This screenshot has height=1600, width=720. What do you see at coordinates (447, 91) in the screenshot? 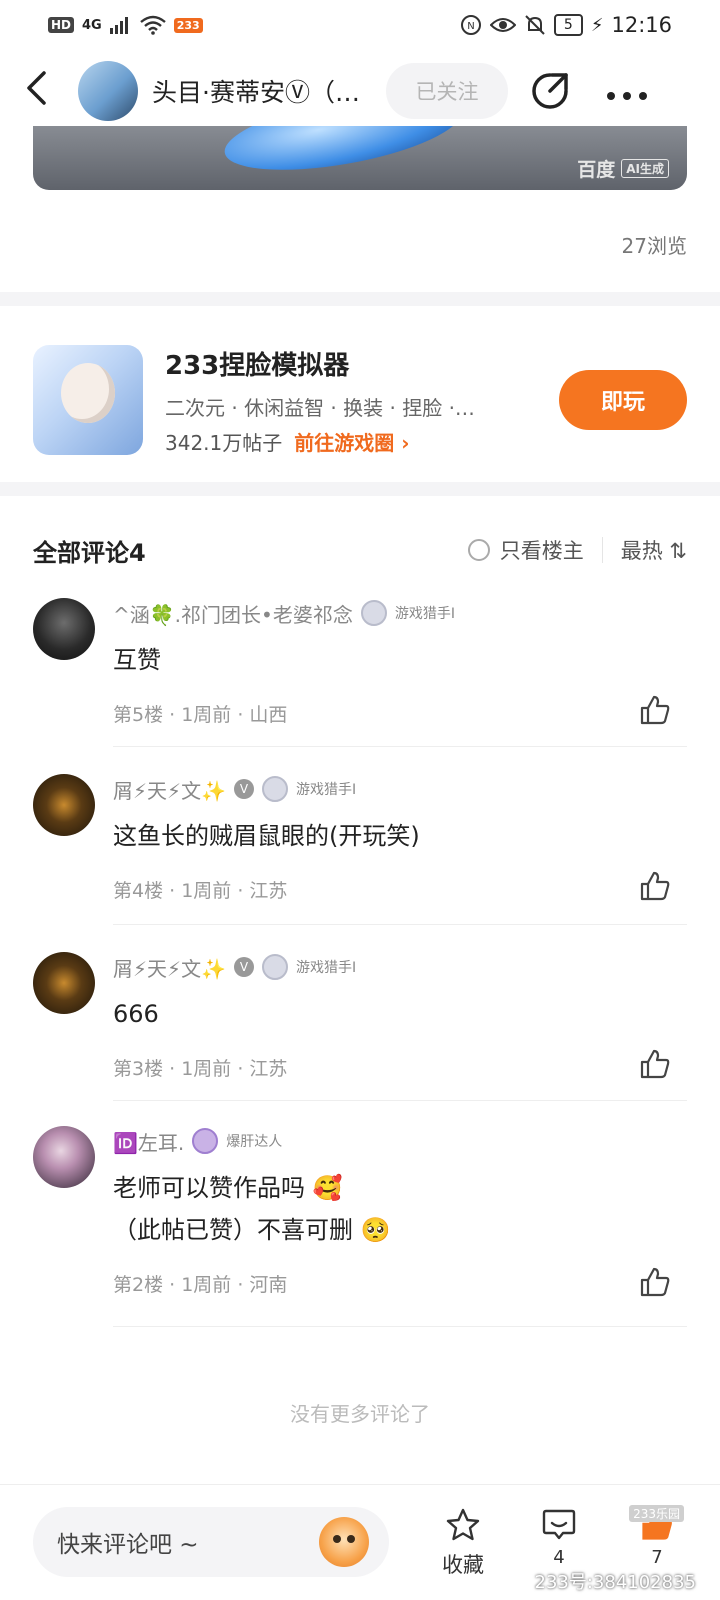
I see `follow-button: 已关注` at bounding box center [447, 91].